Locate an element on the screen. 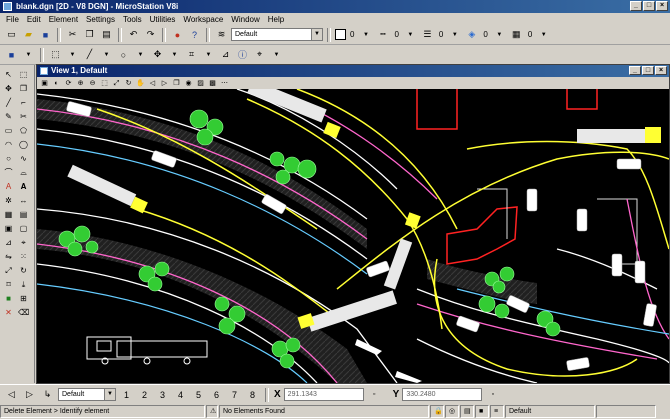 The image size is (670, 419). line-weight-icon: ☰ is located at coordinates (427, 34).